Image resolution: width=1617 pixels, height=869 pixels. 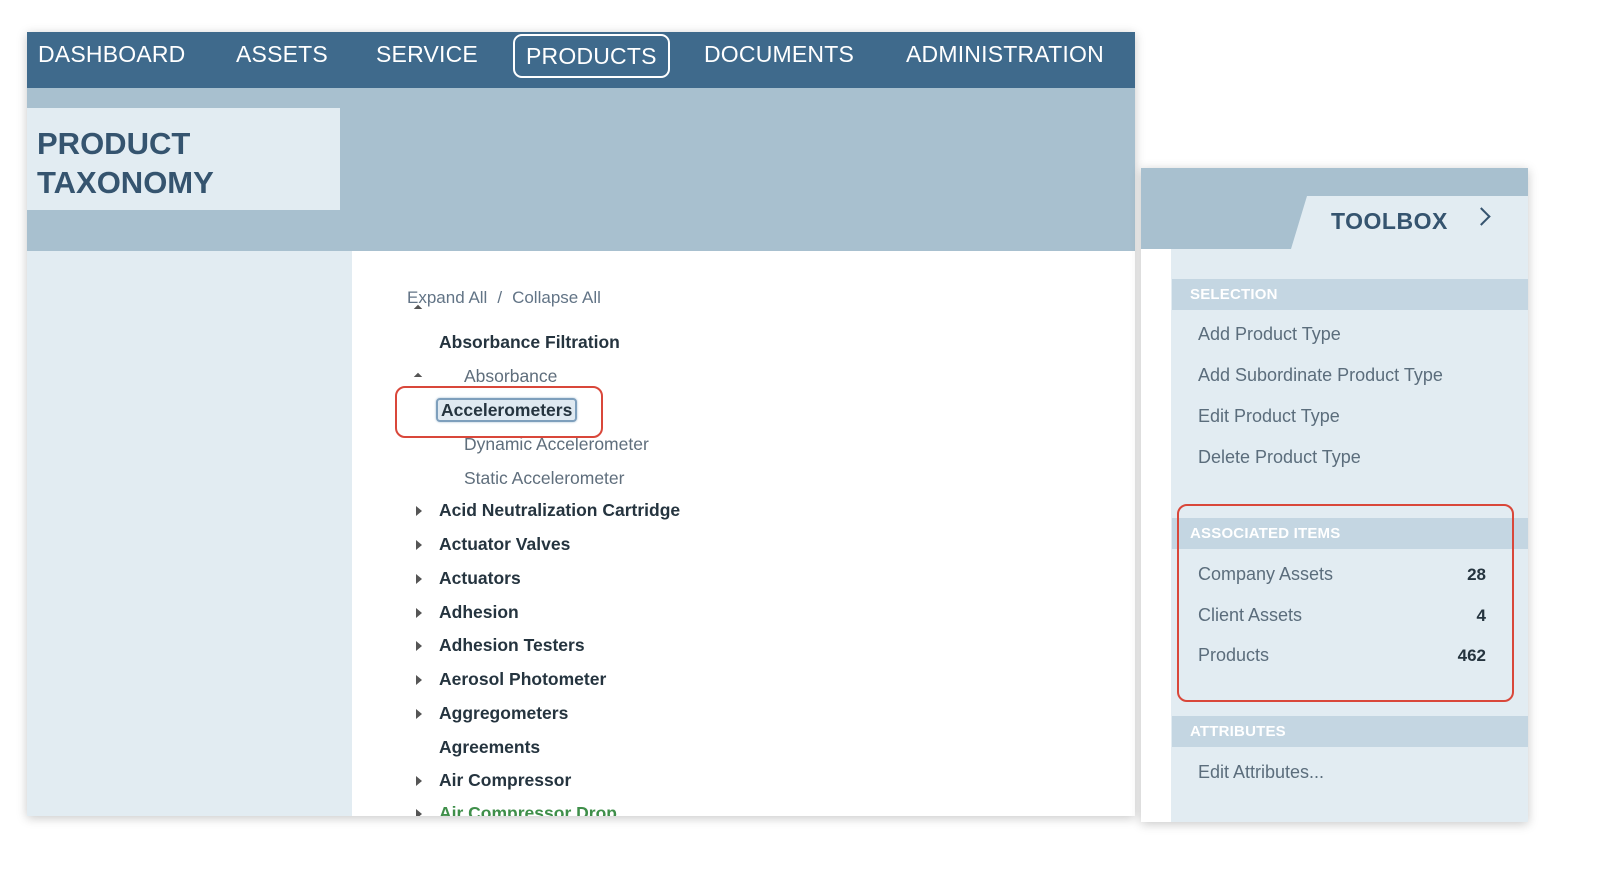 I want to click on expand-collapse-bar: Expand All / Collapse All, so click(x=504, y=298).